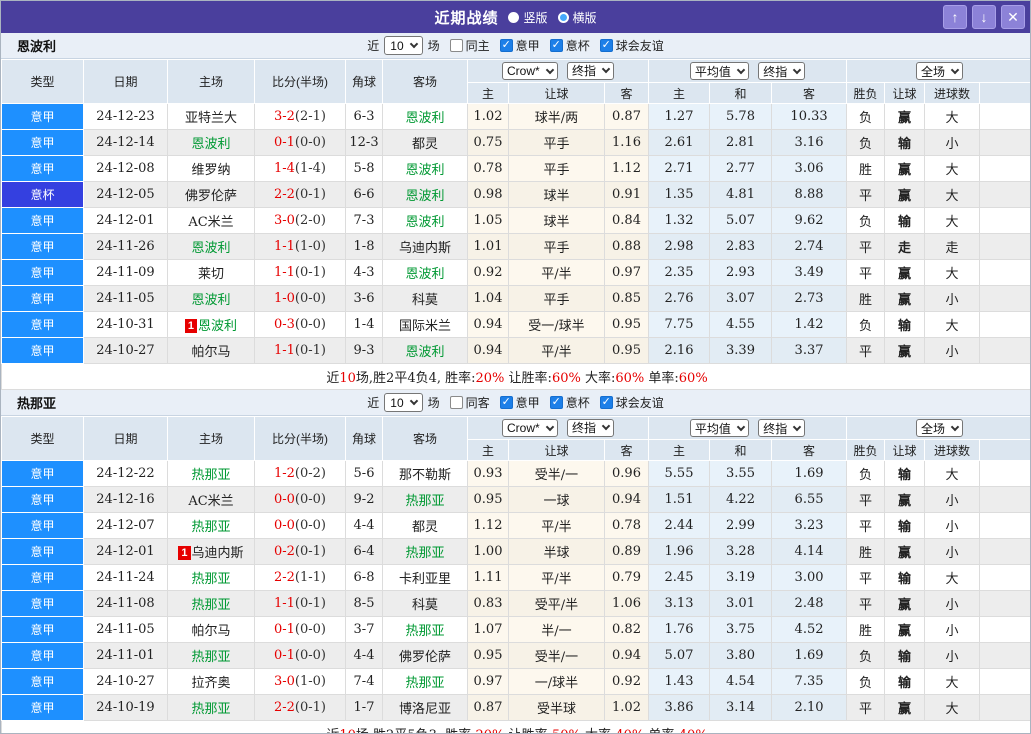 This screenshot has width=1031, height=734. I want to click on handicap-away-odds: 0.96, so click(626, 473).